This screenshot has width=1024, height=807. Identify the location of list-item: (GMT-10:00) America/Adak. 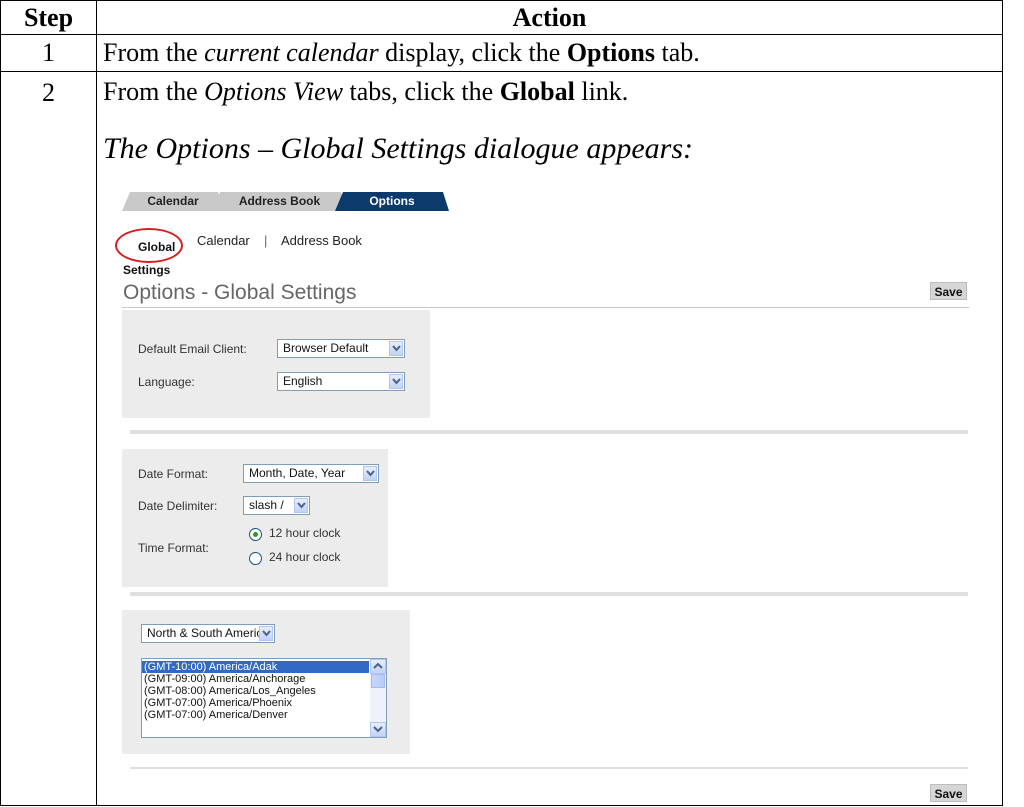
(255, 667).